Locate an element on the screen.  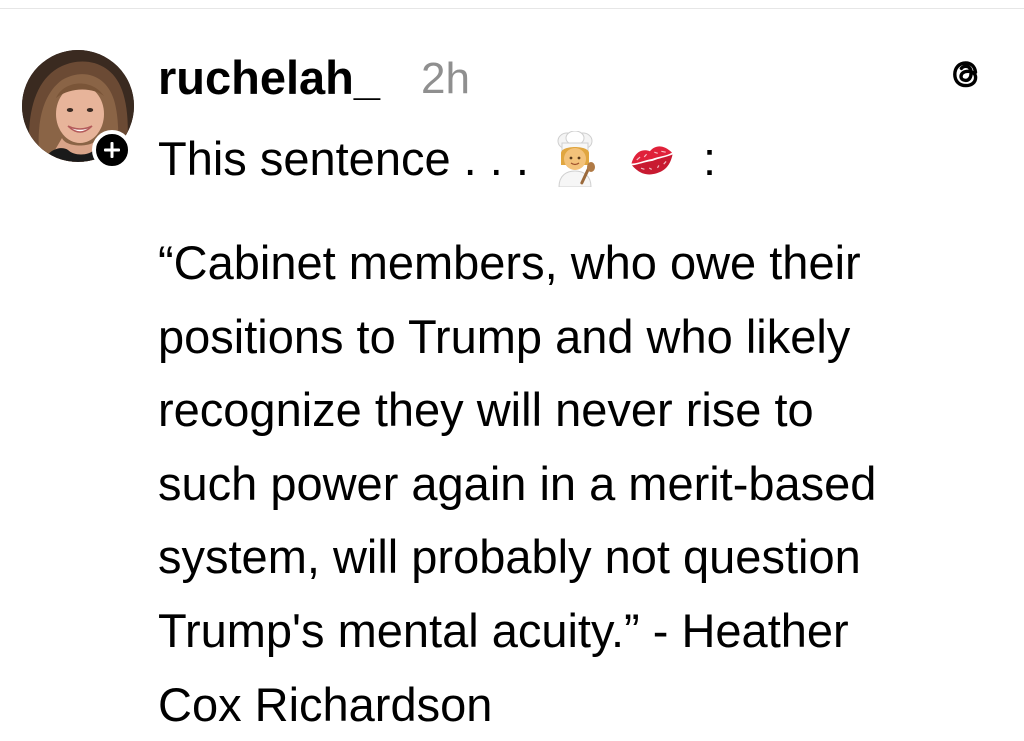
avatar-container is located at coordinates (78, 110).